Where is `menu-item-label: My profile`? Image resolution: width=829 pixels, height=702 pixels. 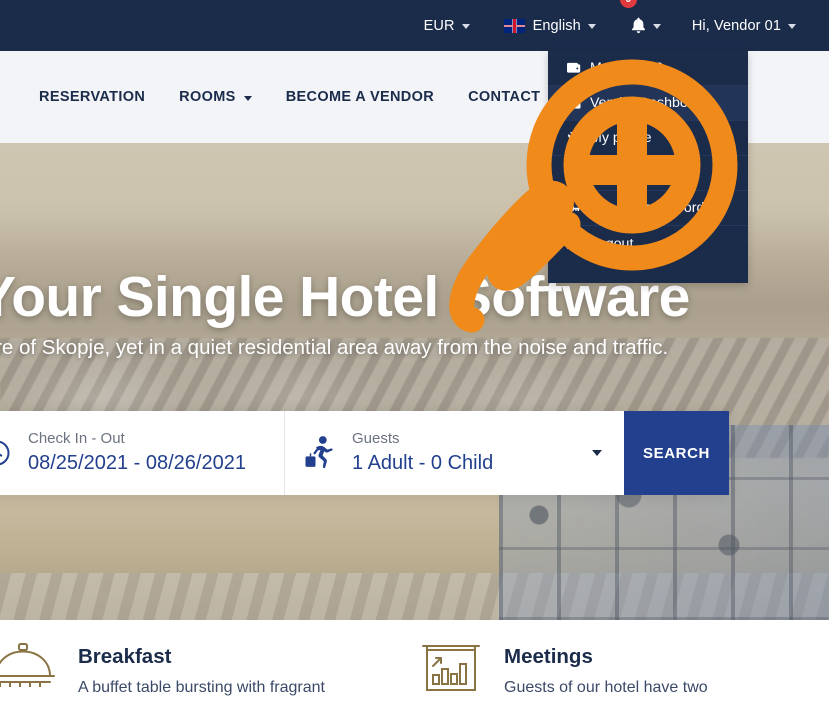
menu-item-label: My profile is located at coordinates (621, 138).